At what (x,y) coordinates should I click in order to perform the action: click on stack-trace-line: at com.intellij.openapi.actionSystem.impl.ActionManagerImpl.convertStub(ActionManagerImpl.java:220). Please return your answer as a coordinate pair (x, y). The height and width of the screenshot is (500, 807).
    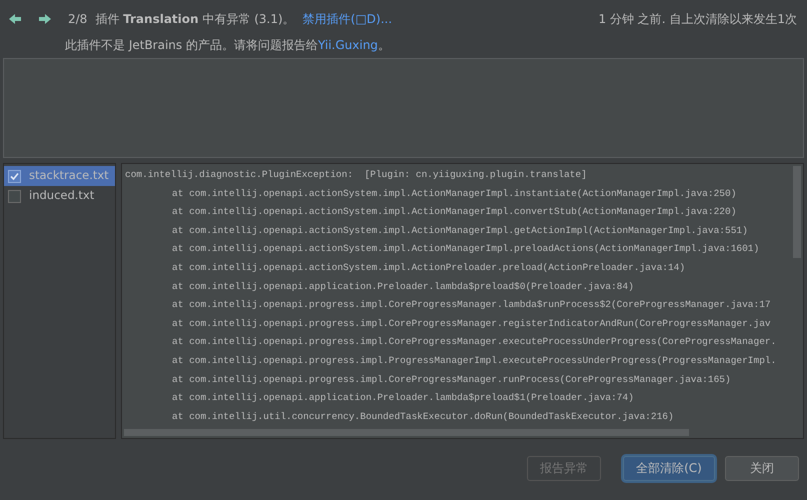
    Looking at the image, I should click on (454, 212).